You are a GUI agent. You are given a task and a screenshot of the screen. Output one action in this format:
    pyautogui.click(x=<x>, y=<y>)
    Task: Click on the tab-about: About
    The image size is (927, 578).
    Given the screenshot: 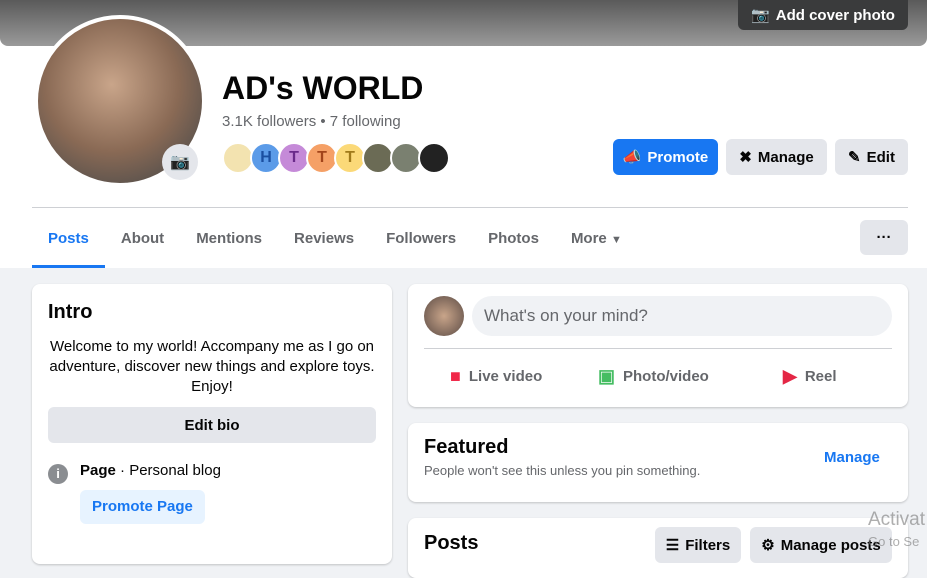 What is the action you would take?
    pyautogui.click(x=142, y=244)
    